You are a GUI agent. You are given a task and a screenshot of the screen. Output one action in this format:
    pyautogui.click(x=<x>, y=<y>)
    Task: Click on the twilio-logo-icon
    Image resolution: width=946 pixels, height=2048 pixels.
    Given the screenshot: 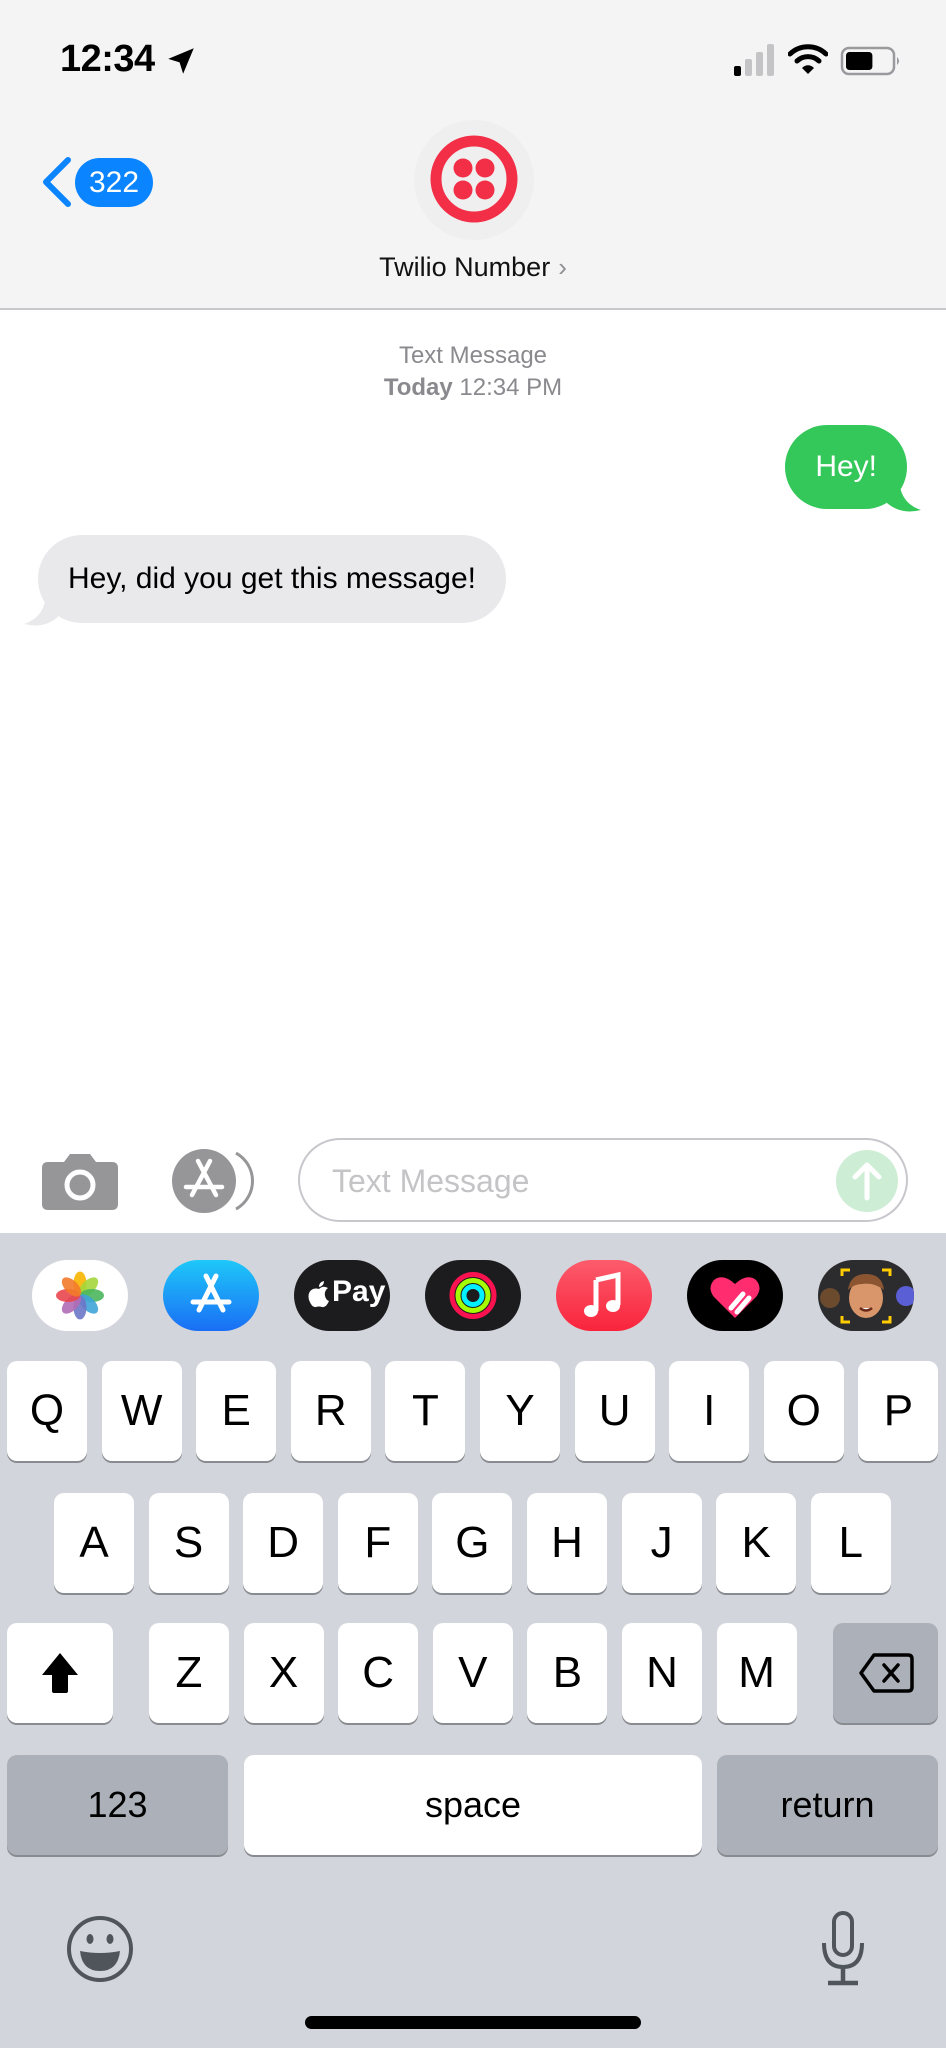 What is the action you would take?
    pyautogui.click(x=474, y=179)
    